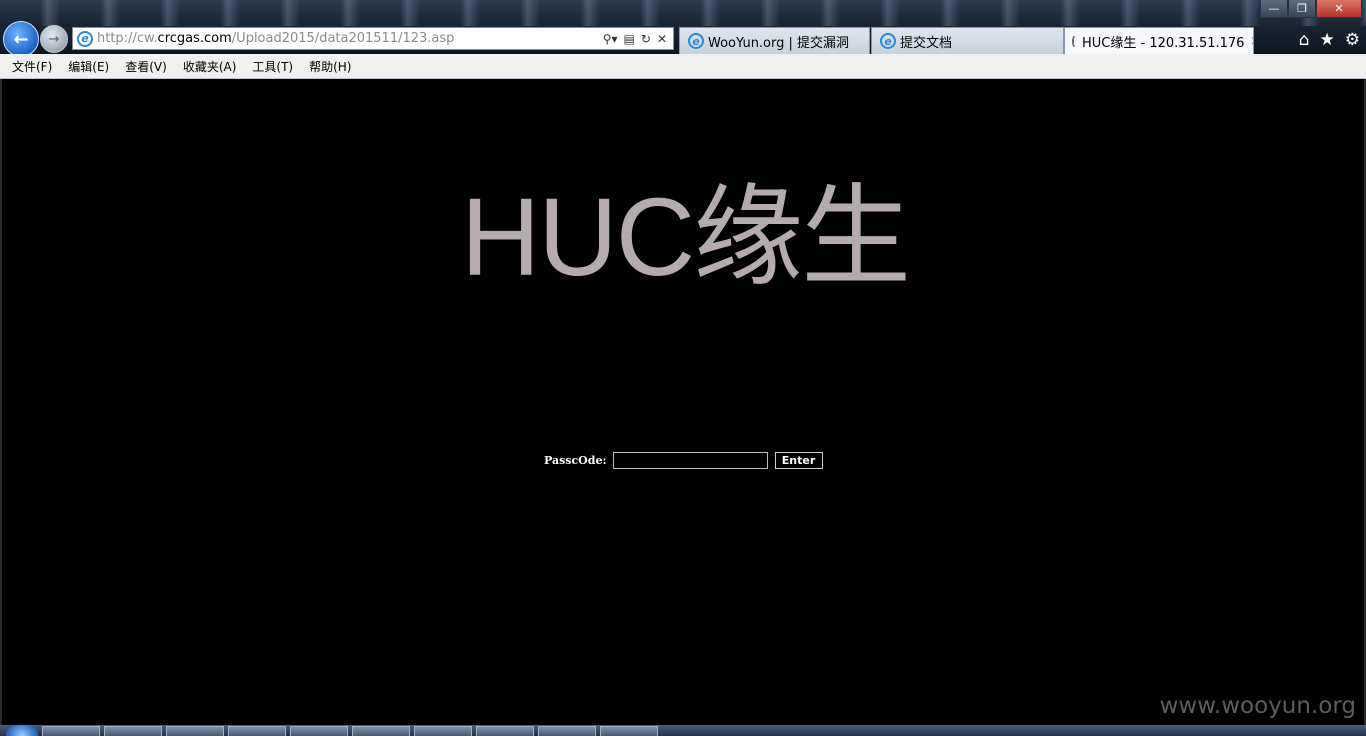 This screenshot has width=1366, height=736. I want to click on refresh-icon: ↻, so click(646, 39).